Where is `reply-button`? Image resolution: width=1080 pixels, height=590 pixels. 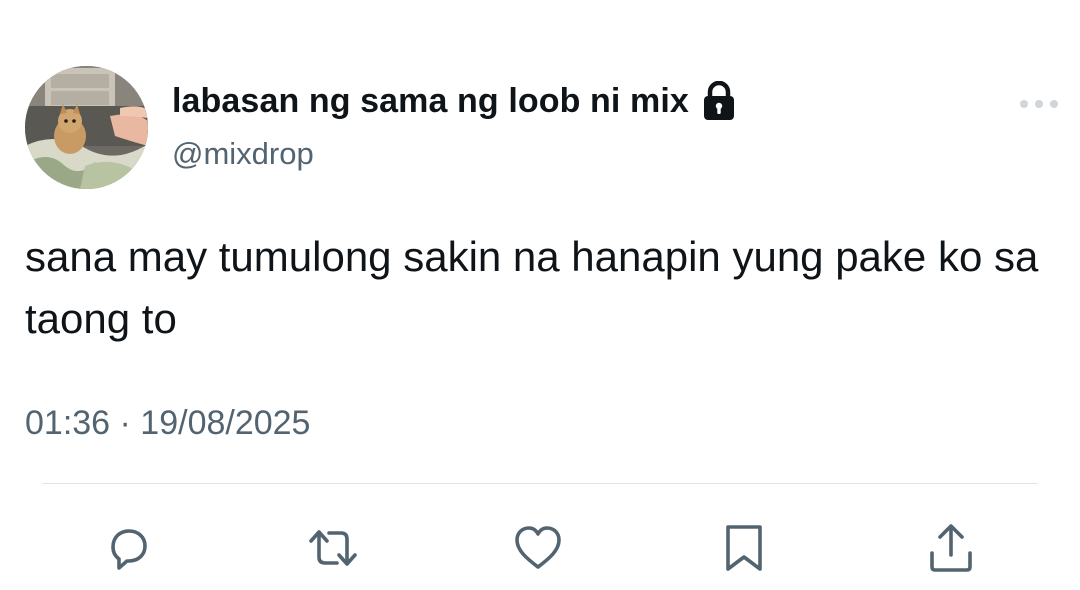
reply-button is located at coordinates (128, 548).